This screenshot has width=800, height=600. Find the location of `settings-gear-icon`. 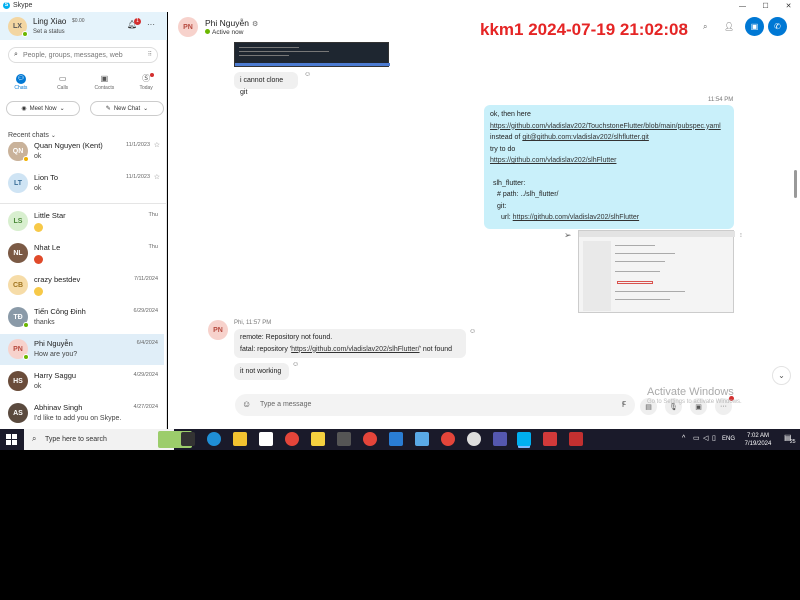

settings-gear-icon is located at coordinates (344, 439).